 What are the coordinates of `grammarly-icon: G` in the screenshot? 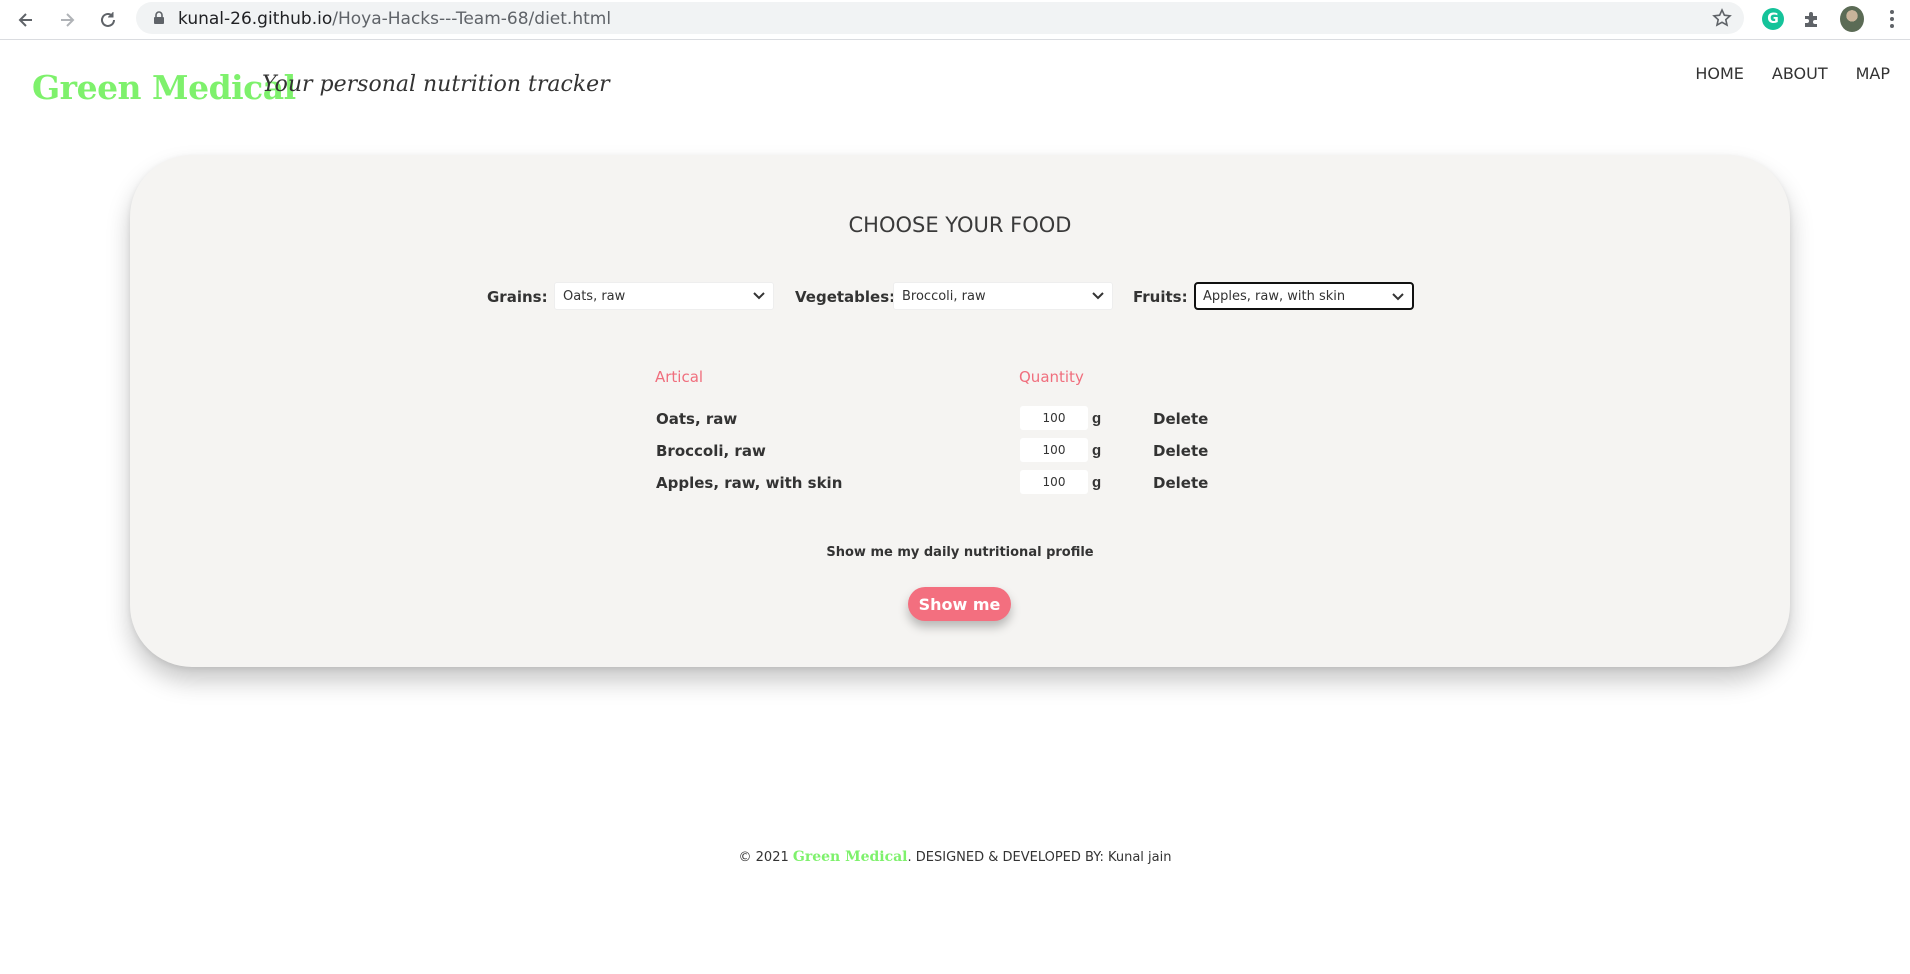 It's located at (1773, 19).